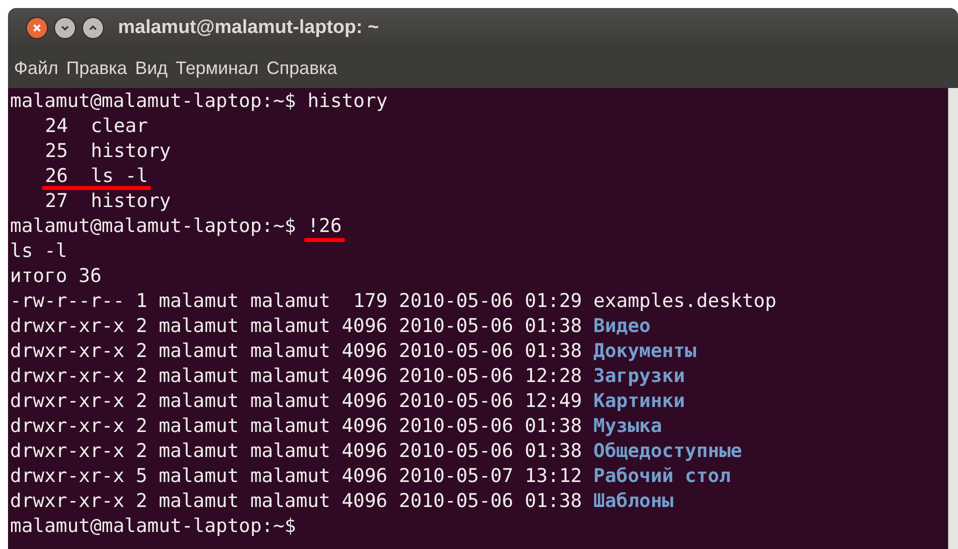 The height and width of the screenshot is (549, 958). Describe the element at coordinates (96, 176) in the screenshot. I see `history-entry: 26 ls -l` at that location.